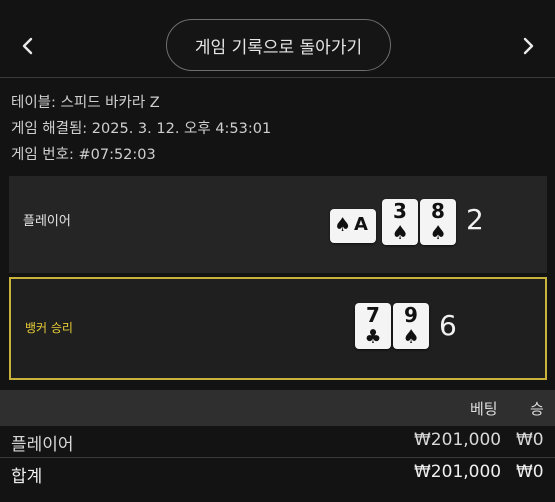  Describe the element at coordinates (83, 155) in the screenshot. I see `round-number: 게임 번호: #07:52:03` at that location.